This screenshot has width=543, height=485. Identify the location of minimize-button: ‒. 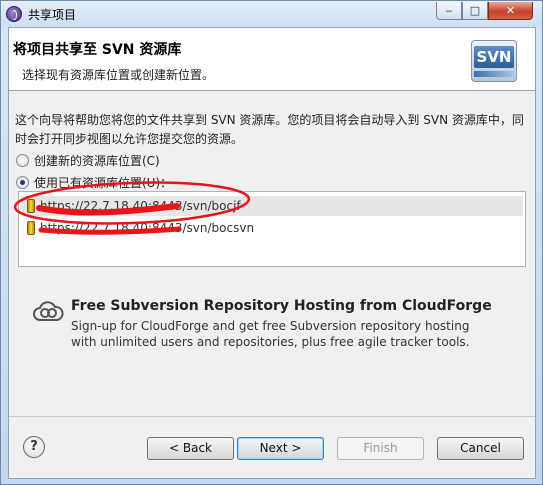
(449, 11).